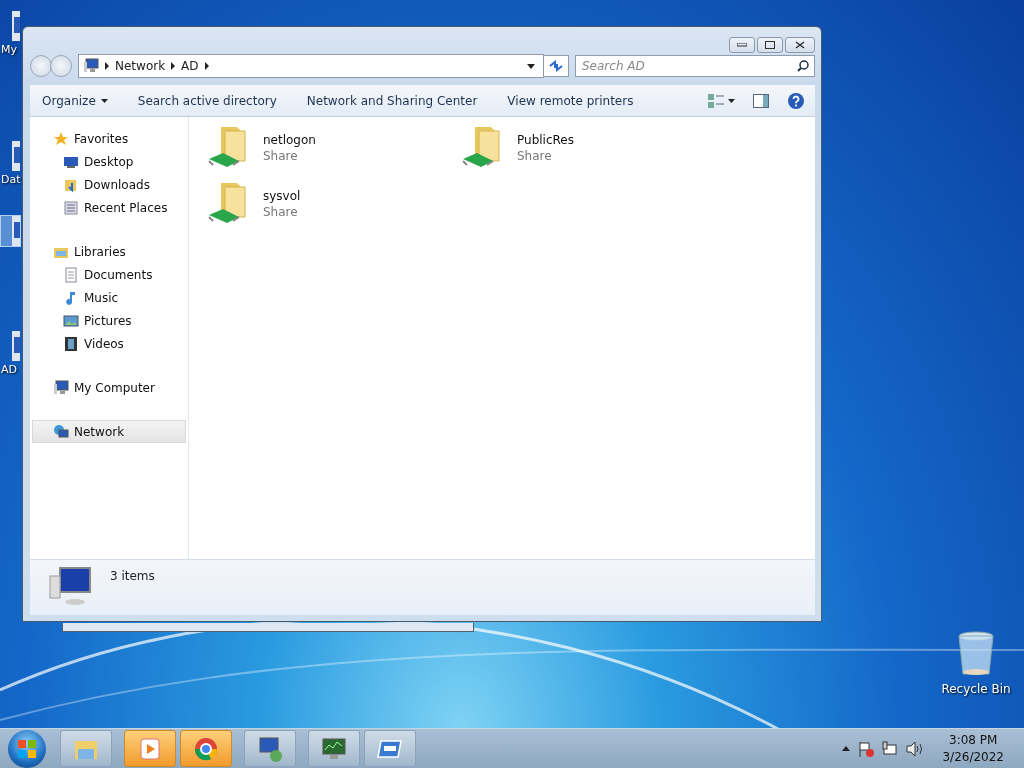  Describe the element at coordinates (915, 748) in the screenshot. I see `volume-icon` at that location.